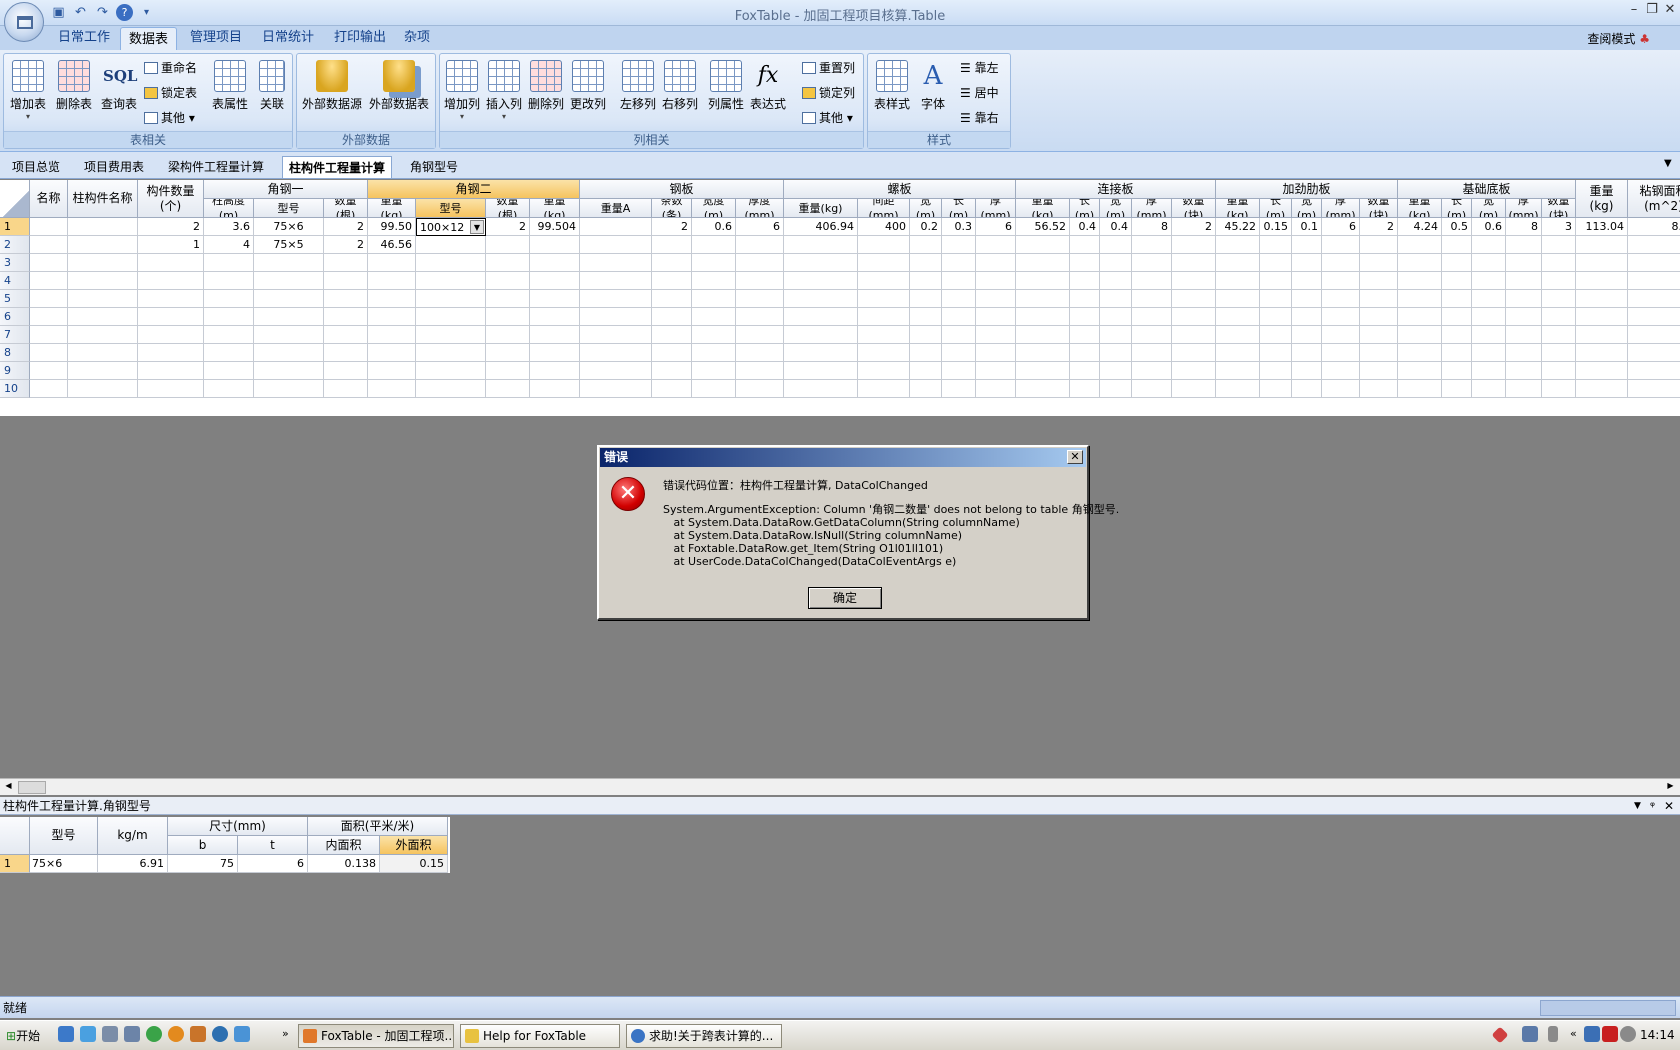 The width and height of the screenshot is (1680, 1050). Describe the element at coordinates (1559, 227) in the screenshot. I see `table-cell: 3` at that location.